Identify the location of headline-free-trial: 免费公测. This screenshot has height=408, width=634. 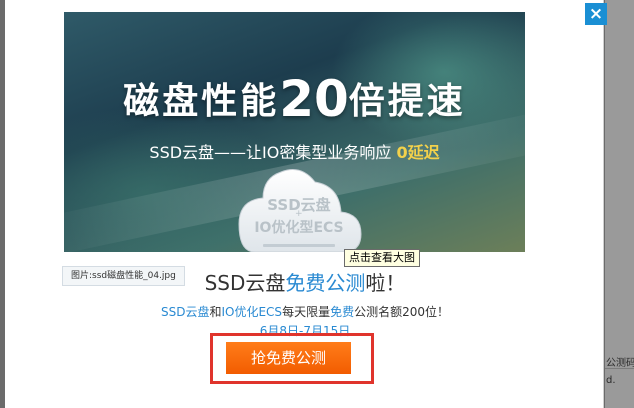
(325, 283).